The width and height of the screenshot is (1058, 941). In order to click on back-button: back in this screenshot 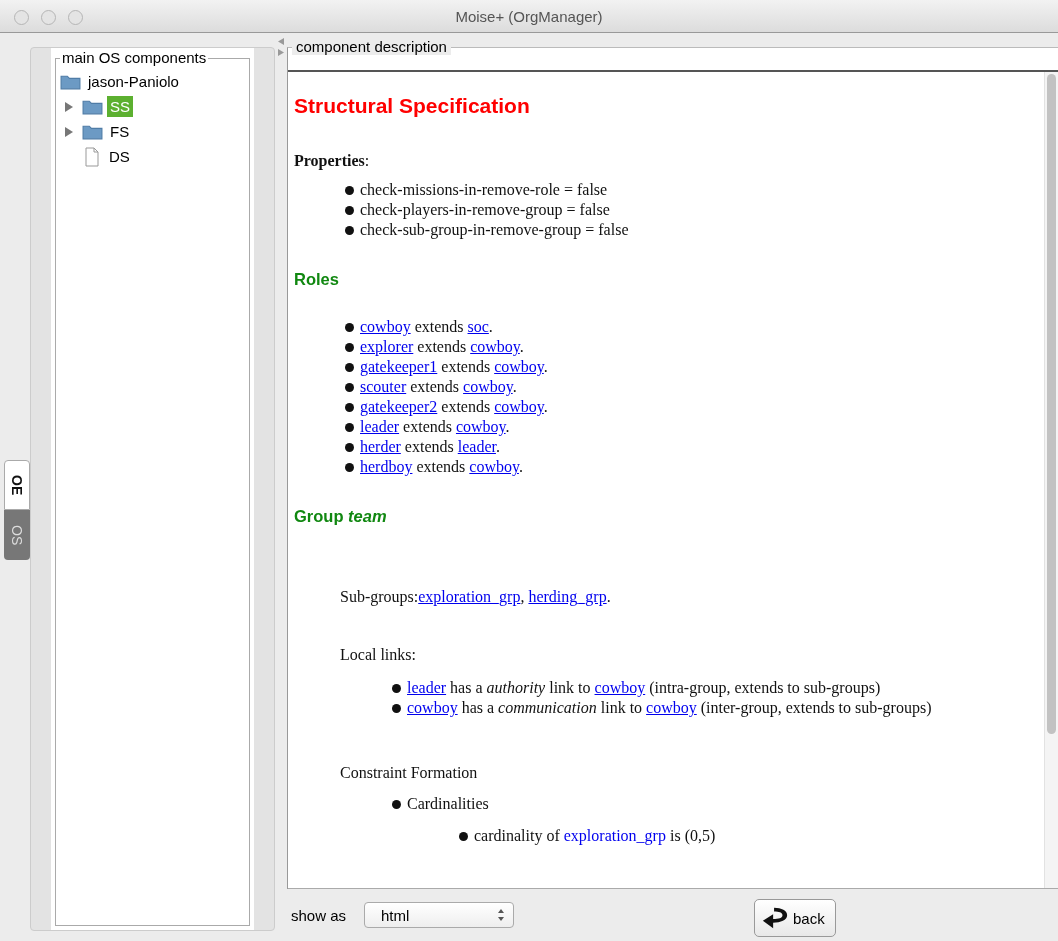, I will do `click(795, 918)`.